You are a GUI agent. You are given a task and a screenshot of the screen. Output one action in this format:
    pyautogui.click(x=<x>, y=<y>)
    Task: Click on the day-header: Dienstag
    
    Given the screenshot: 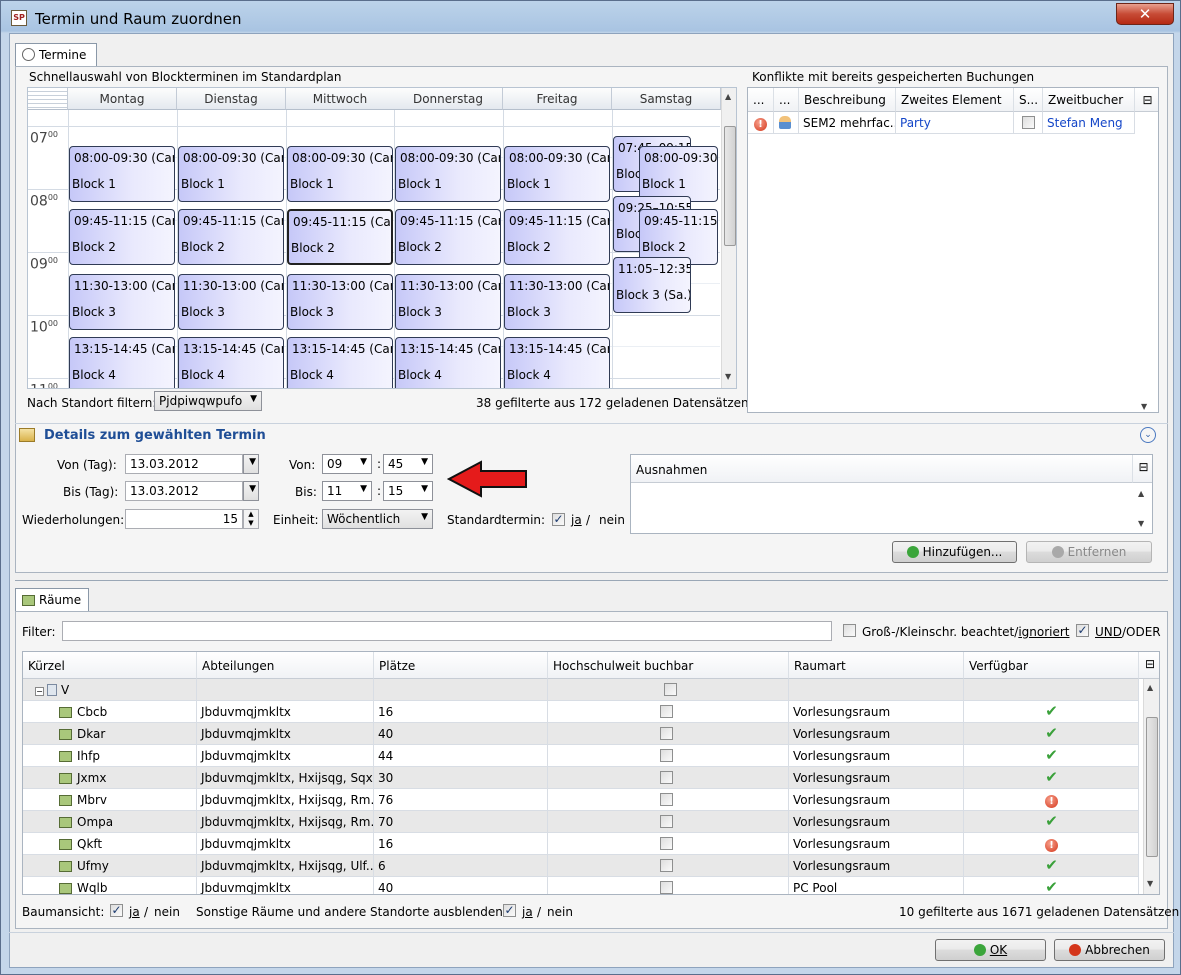 What is the action you would take?
    pyautogui.click(x=231, y=99)
    